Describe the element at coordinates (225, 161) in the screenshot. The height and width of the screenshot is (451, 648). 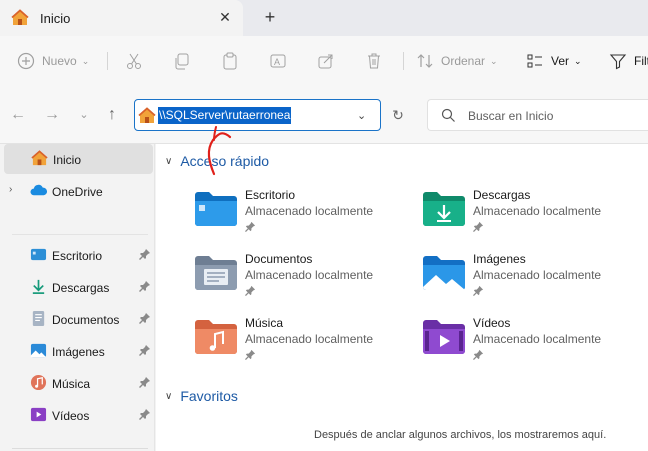
I see `section-title: Acceso rápido` at that location.